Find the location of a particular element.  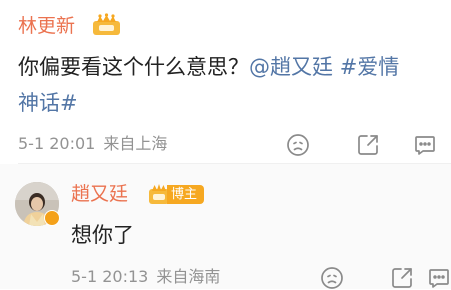

reply-author-name: 趙又廷 is located at coordinates (99, 194).